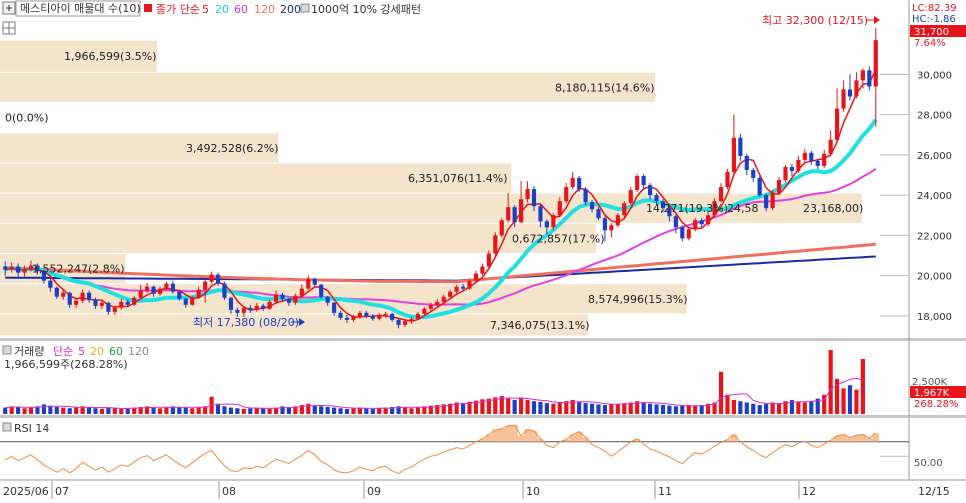  Describe the element at coordinates (458, 178) in the screenshot. I see `volume-profile-label: 6,351,076(11.4%)` at that location.